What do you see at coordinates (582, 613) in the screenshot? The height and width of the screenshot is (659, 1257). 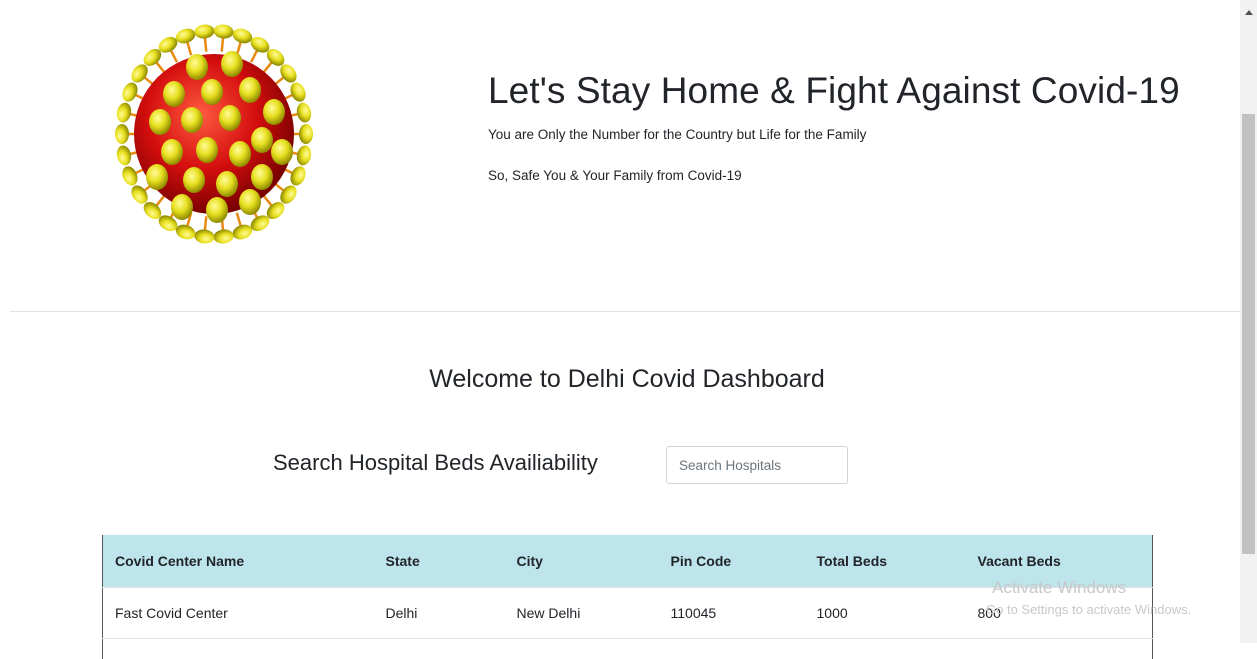 I see `cell-city: New Delhi` at bounding box center [582, 613].